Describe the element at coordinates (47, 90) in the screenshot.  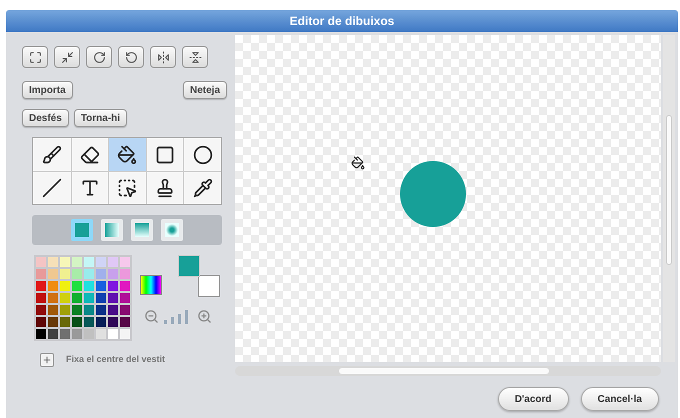
I see `import-button: Importa` at that location.